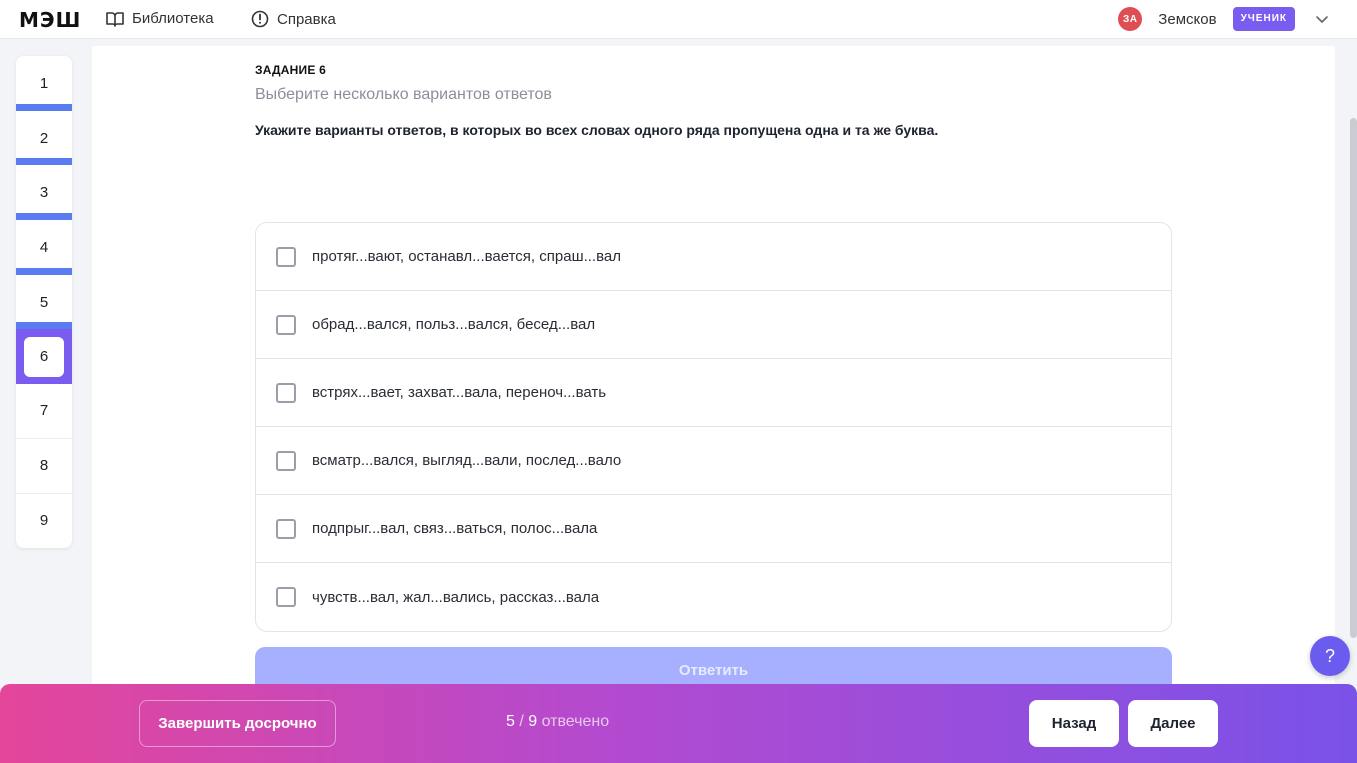 Image resolution: width=1357 pixels, height=763 pixels. I want to click on question-number: 9, so click(44, 521).